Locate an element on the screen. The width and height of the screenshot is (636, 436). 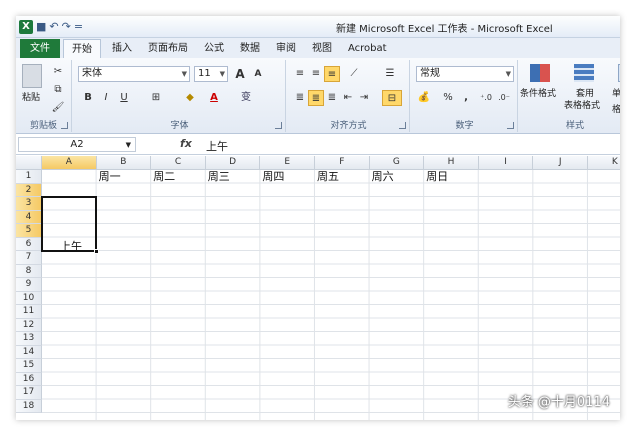
increase-indent-icon: ⇥ is located at coordinates (364, 98).